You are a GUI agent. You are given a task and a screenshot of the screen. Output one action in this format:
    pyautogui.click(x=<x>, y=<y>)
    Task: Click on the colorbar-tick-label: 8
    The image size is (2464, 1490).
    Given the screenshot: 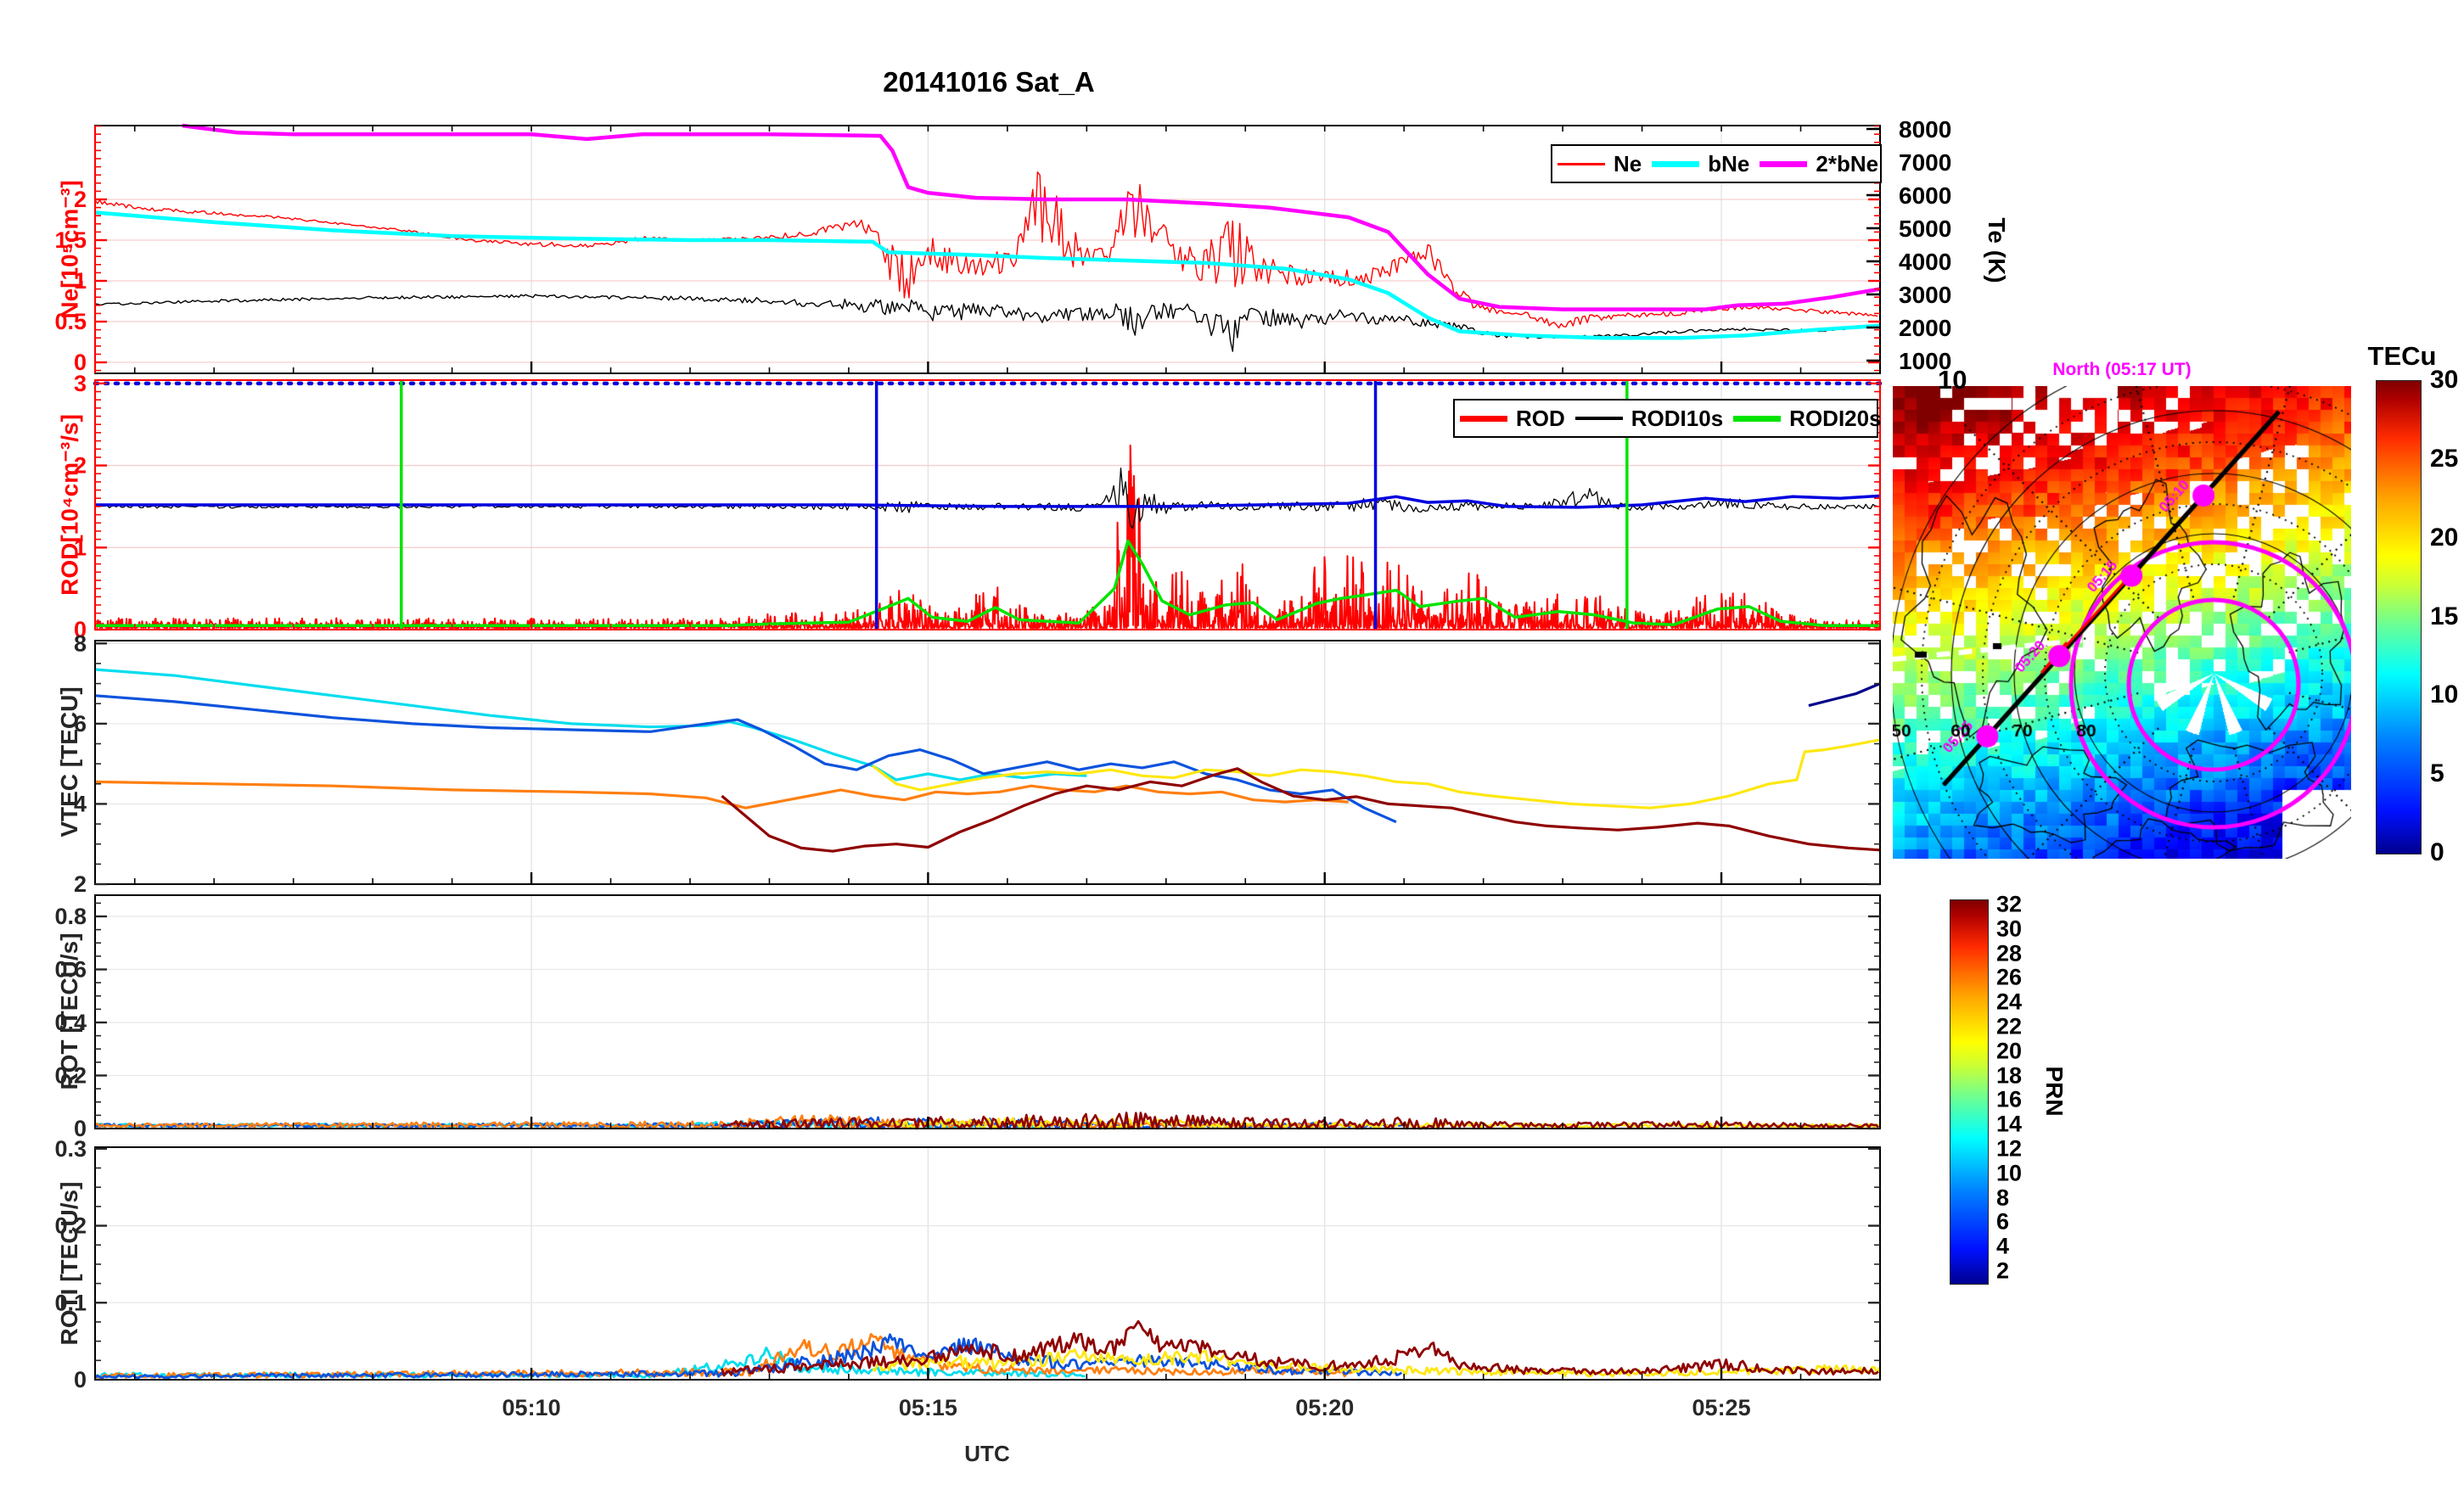 What is the action you would take?
    pyautogui.click(x=2003, y=1198)
    